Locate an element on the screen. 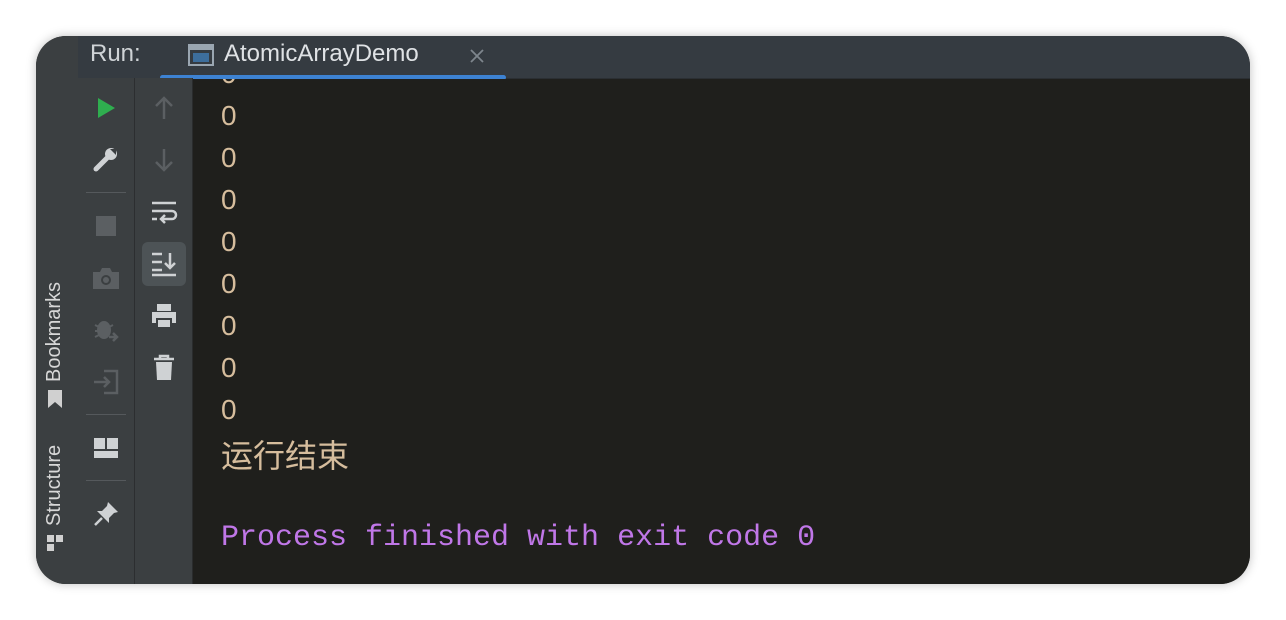 The image size is (1286, 620). structure-side-tab: Structure is located at coordinates (54, 498).